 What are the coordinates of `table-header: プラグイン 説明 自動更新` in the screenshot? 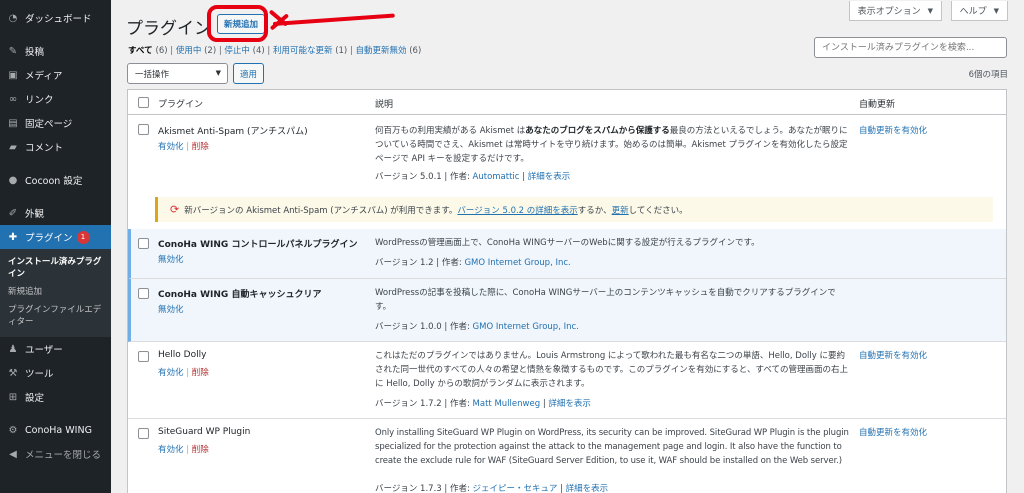 It's located at (567, 102).